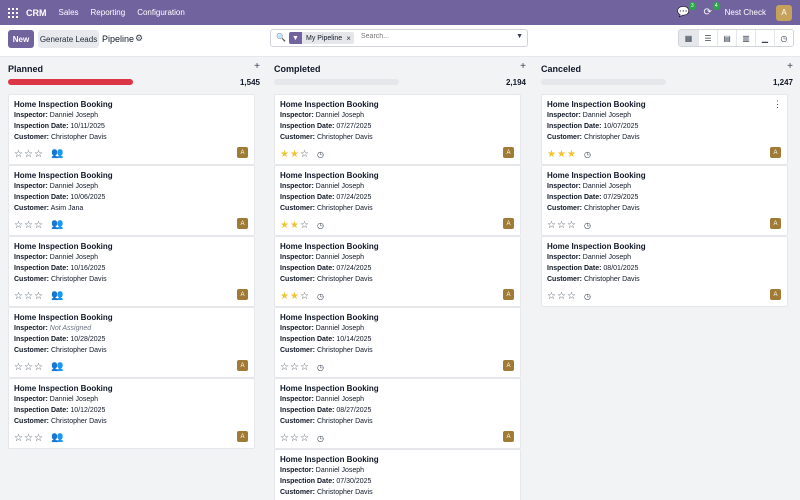 Image resolution: width=800 pixels, height=500 pixels. Describe the element at coordinates (688, 38) in the screenshot. I see `kanban-view-icon: ▦` at that location.